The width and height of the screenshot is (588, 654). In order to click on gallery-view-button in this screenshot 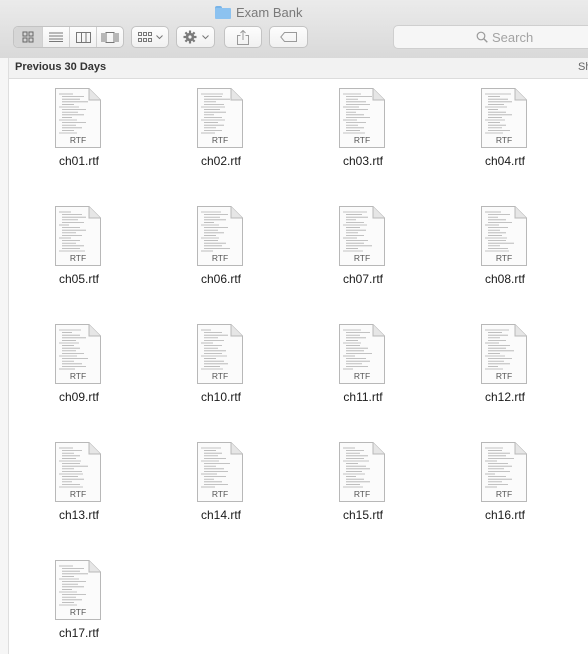, I will do `click(109, 37)`.